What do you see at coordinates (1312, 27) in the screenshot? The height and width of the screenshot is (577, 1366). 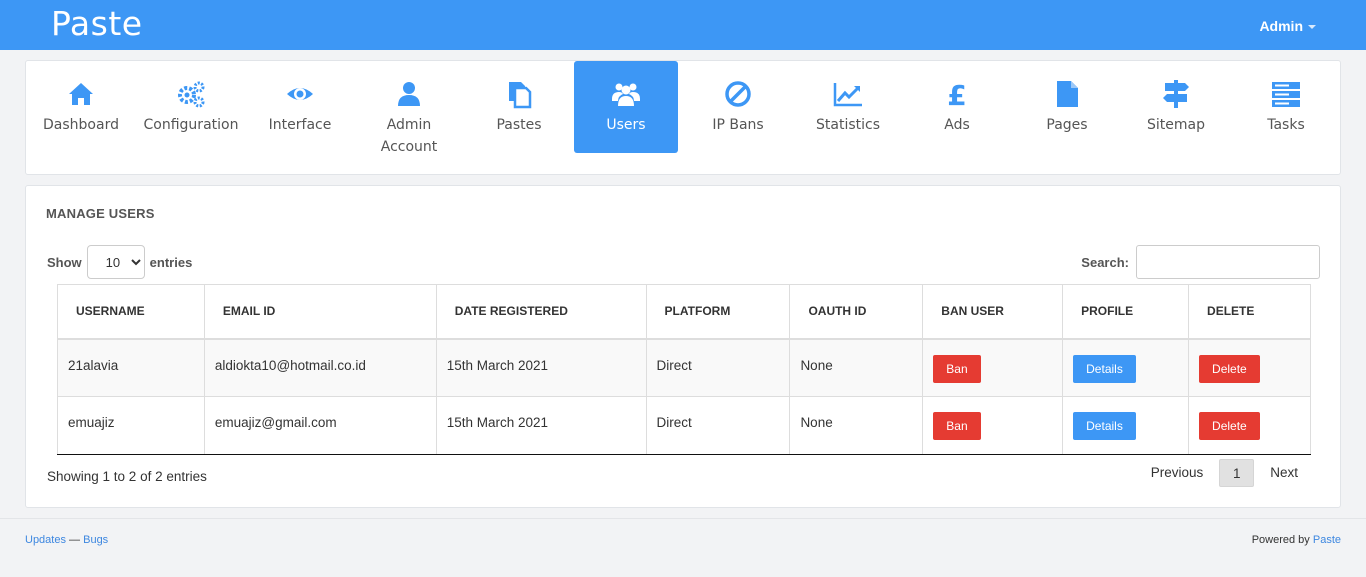 I see `caret-down-icon` at bounding box center [1312, 27].